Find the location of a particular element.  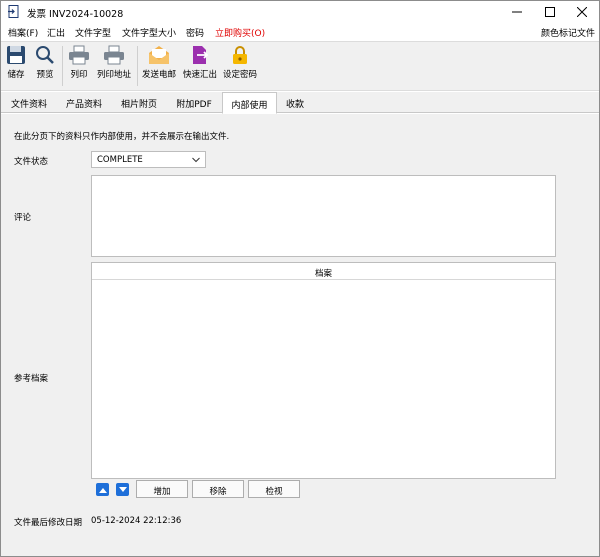

remove-file-button: 移除 is located at coordinates (218, 489).